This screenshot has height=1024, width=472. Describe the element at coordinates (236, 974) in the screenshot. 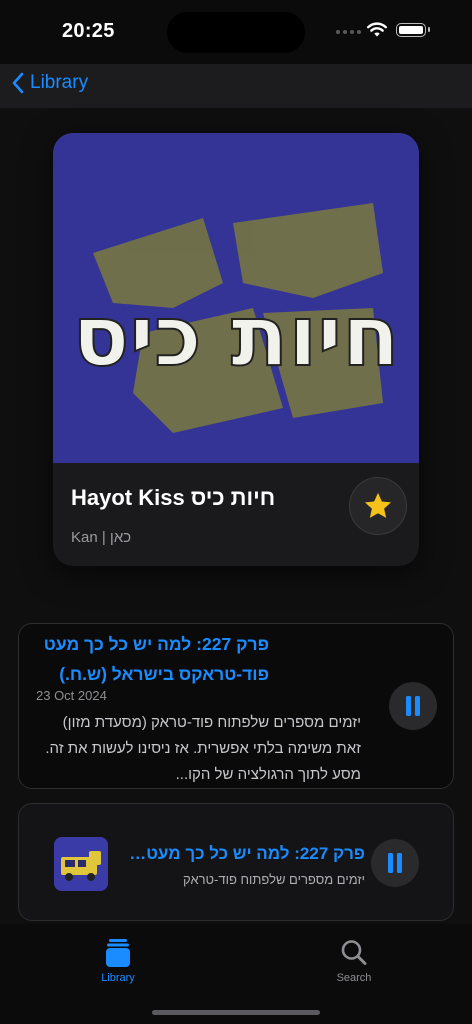

I see `tab-bar: Library Search` at that location.